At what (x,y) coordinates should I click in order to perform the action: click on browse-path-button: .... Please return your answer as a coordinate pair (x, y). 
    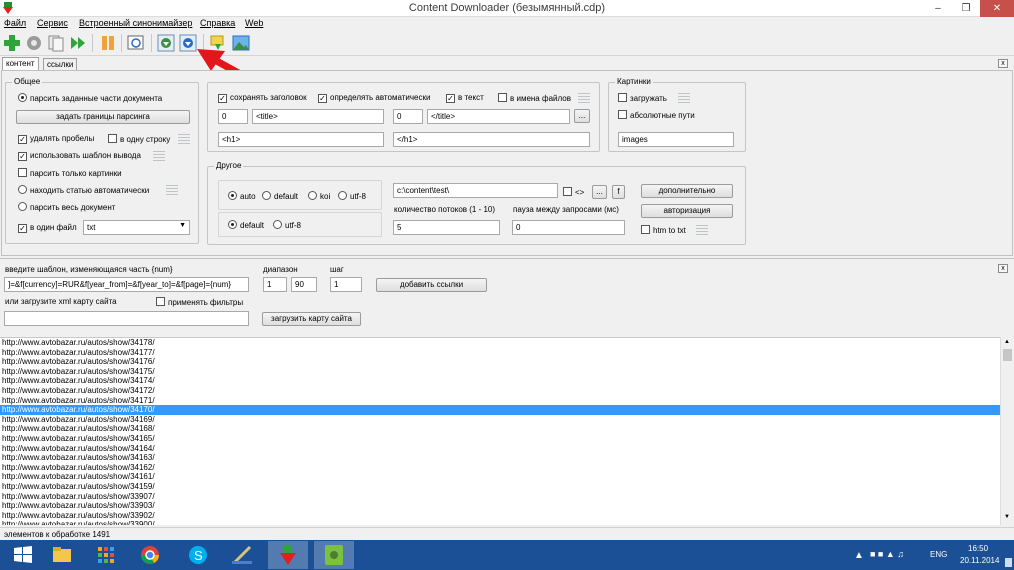
    Looking at the image, I should click on (599, 192).